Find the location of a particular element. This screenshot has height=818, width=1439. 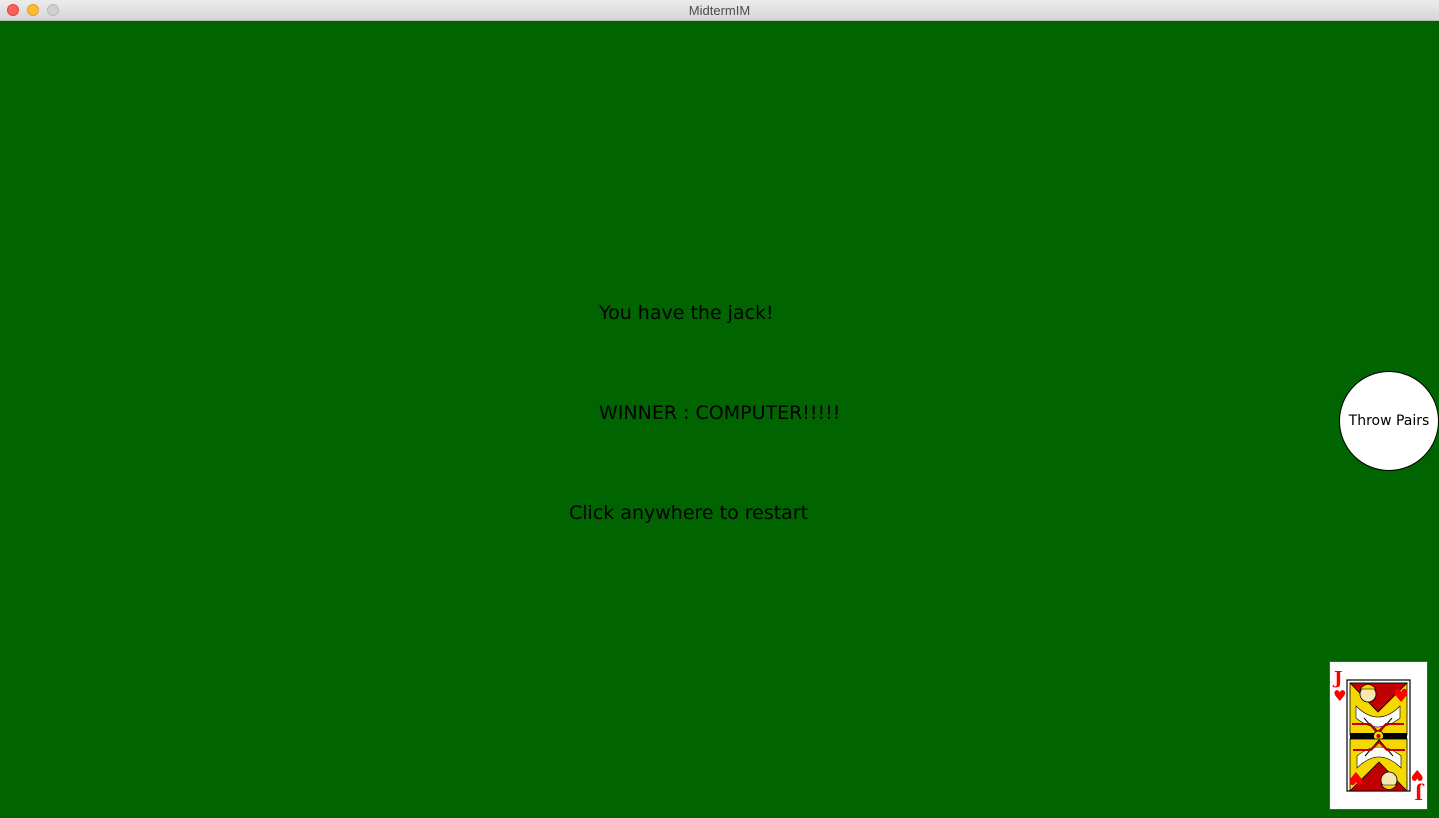

card-center-suit-bottom-icon: ♥ is located at coordinates (1356, 777).